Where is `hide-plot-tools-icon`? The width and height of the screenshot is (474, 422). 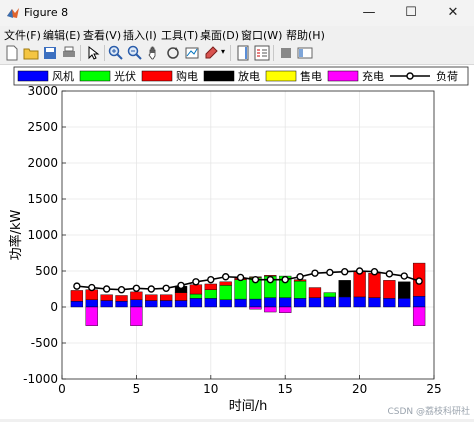
hide-plot-tools-icon is located at coordinates (286, 53).